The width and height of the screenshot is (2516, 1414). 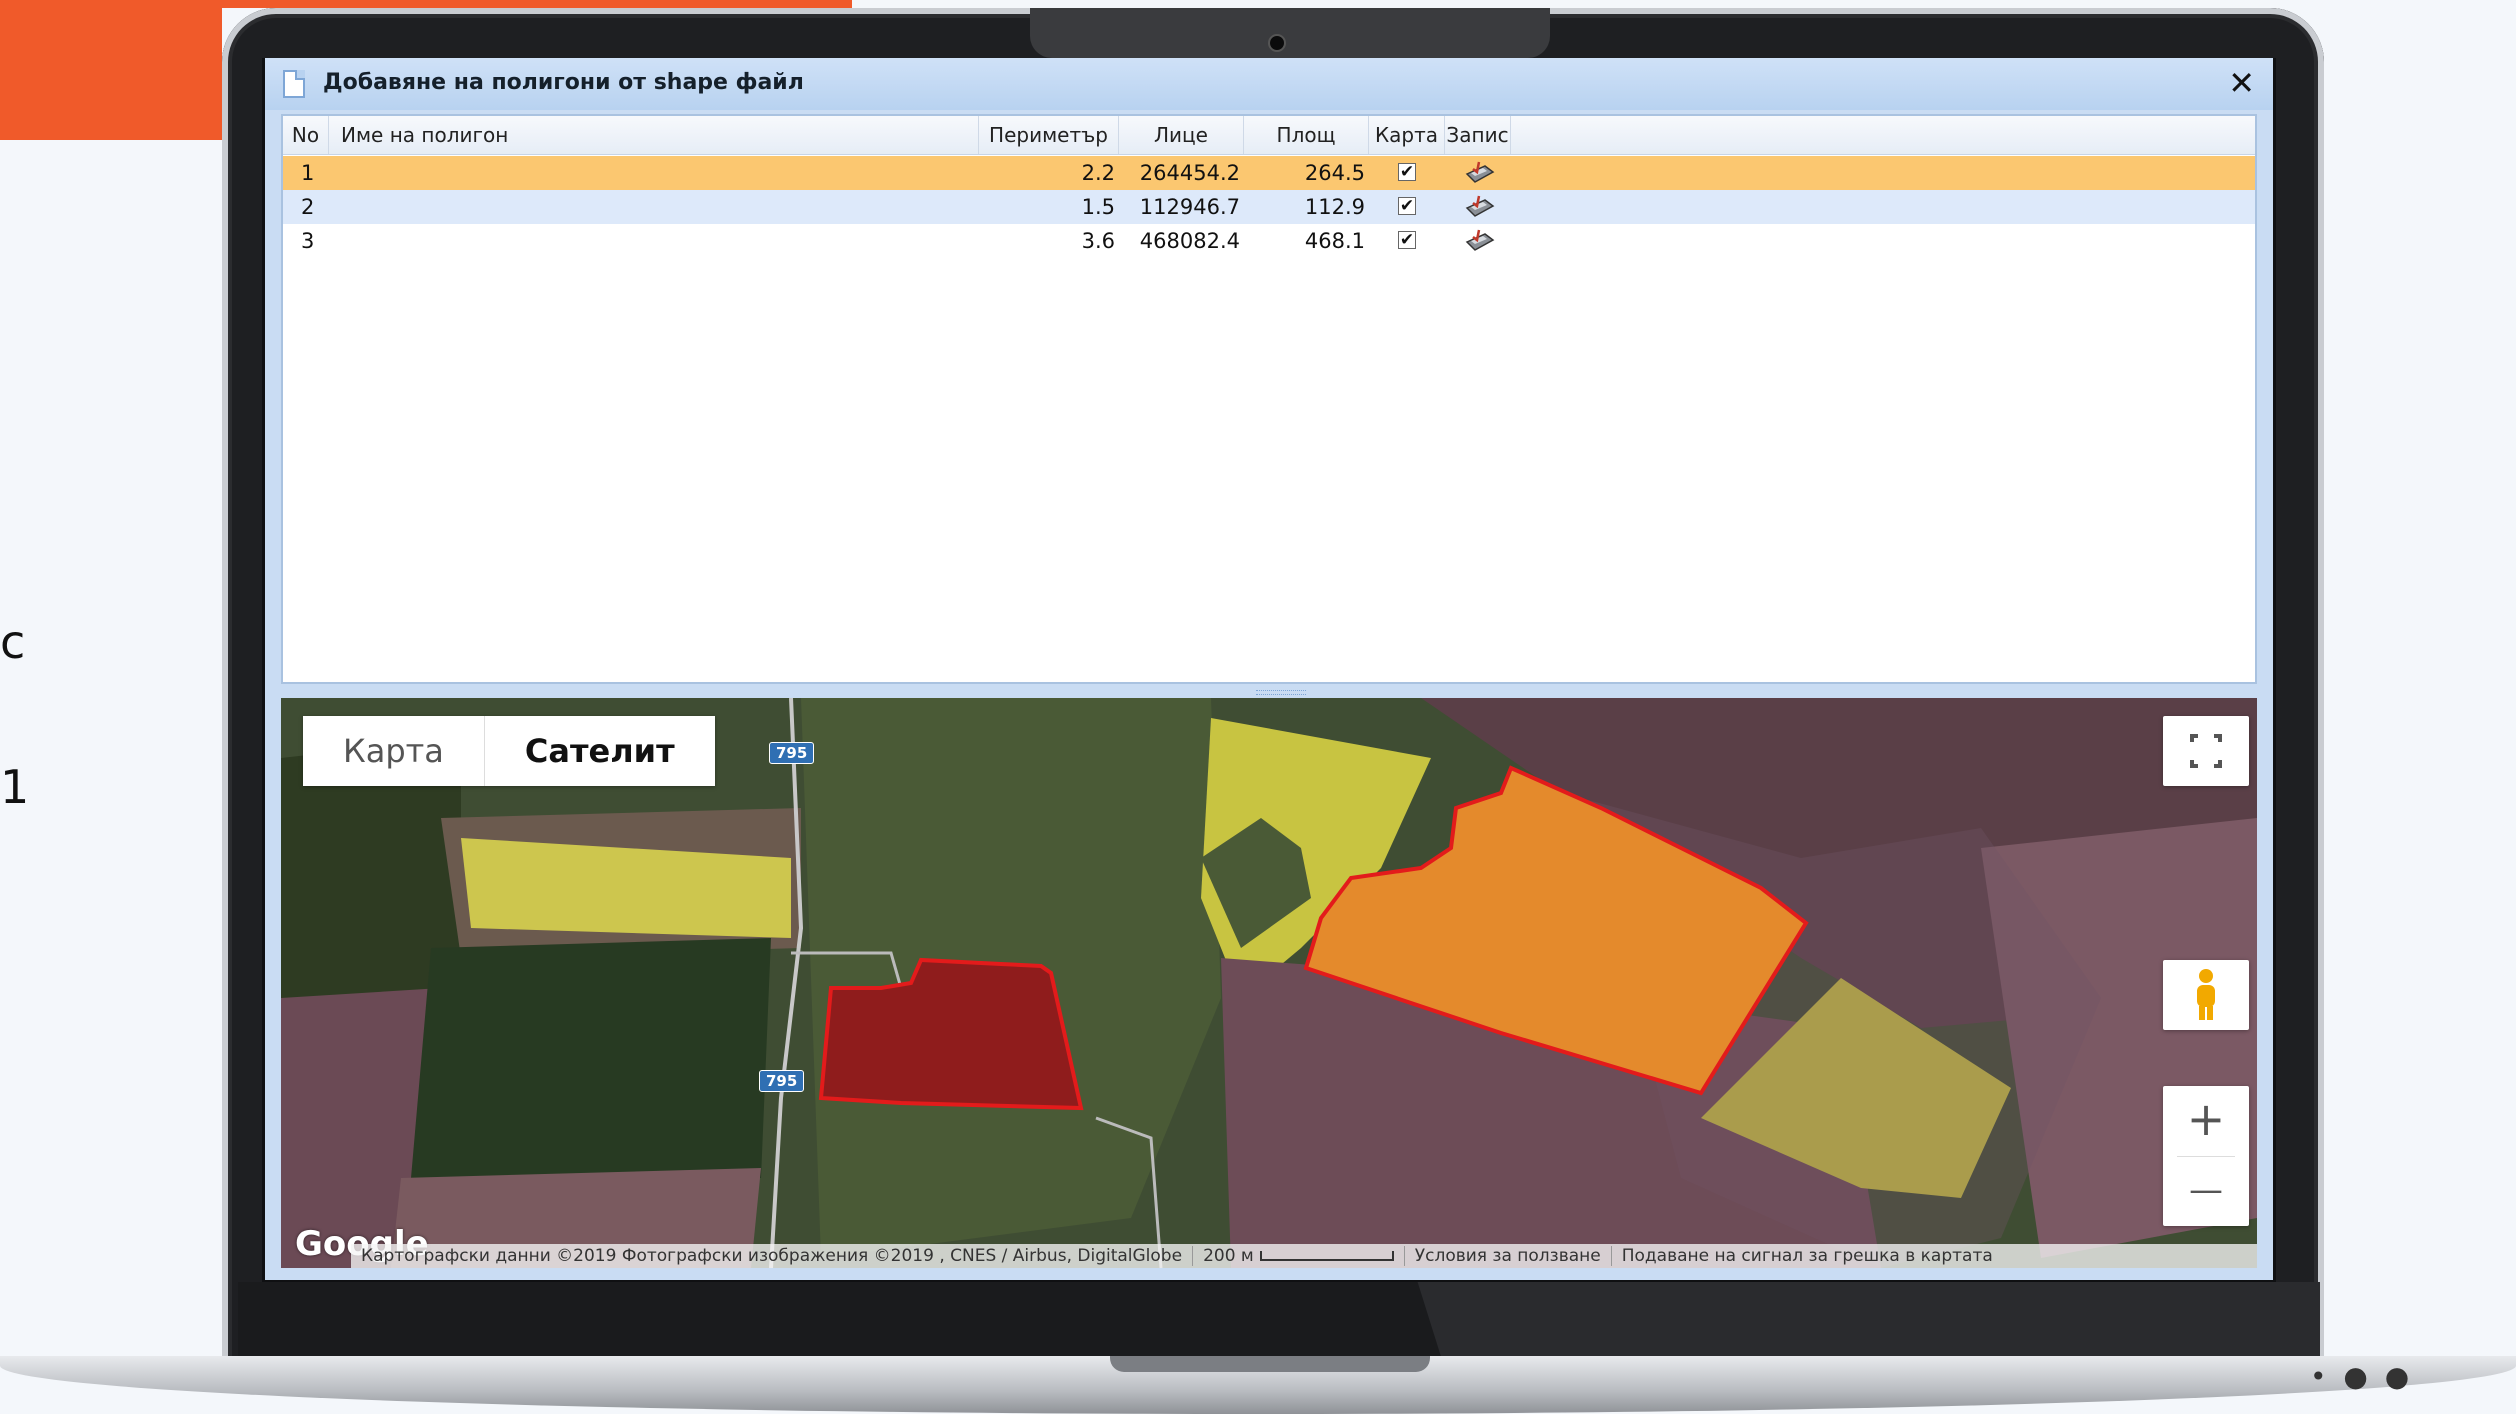 I want to click on pegman-icon, so click(x=2206, y=994).